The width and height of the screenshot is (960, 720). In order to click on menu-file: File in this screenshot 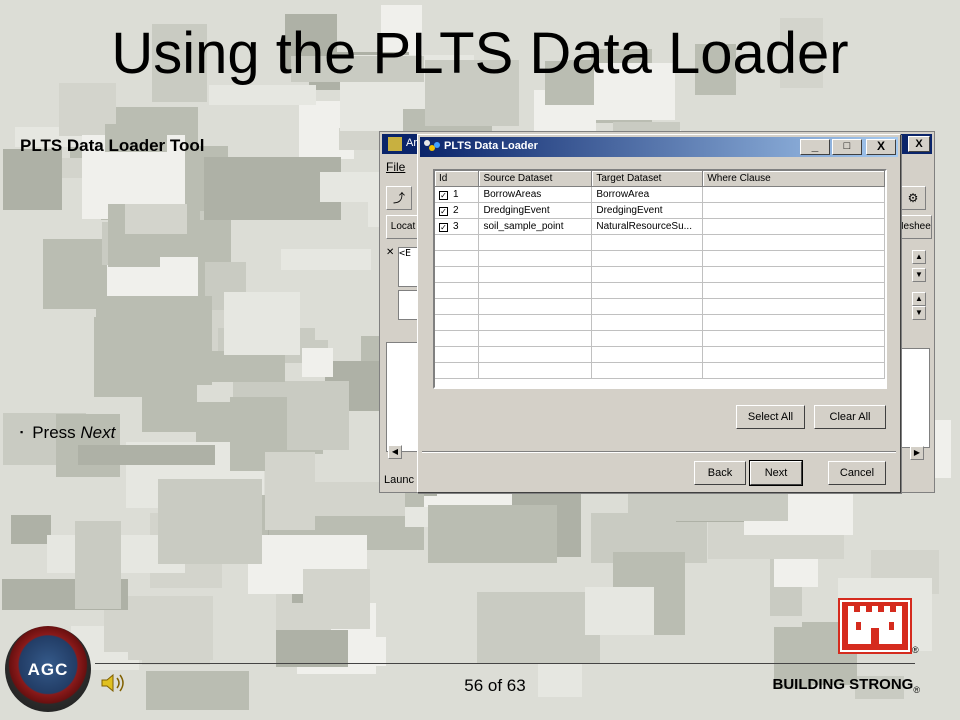, I will do `click(395, 167)`.